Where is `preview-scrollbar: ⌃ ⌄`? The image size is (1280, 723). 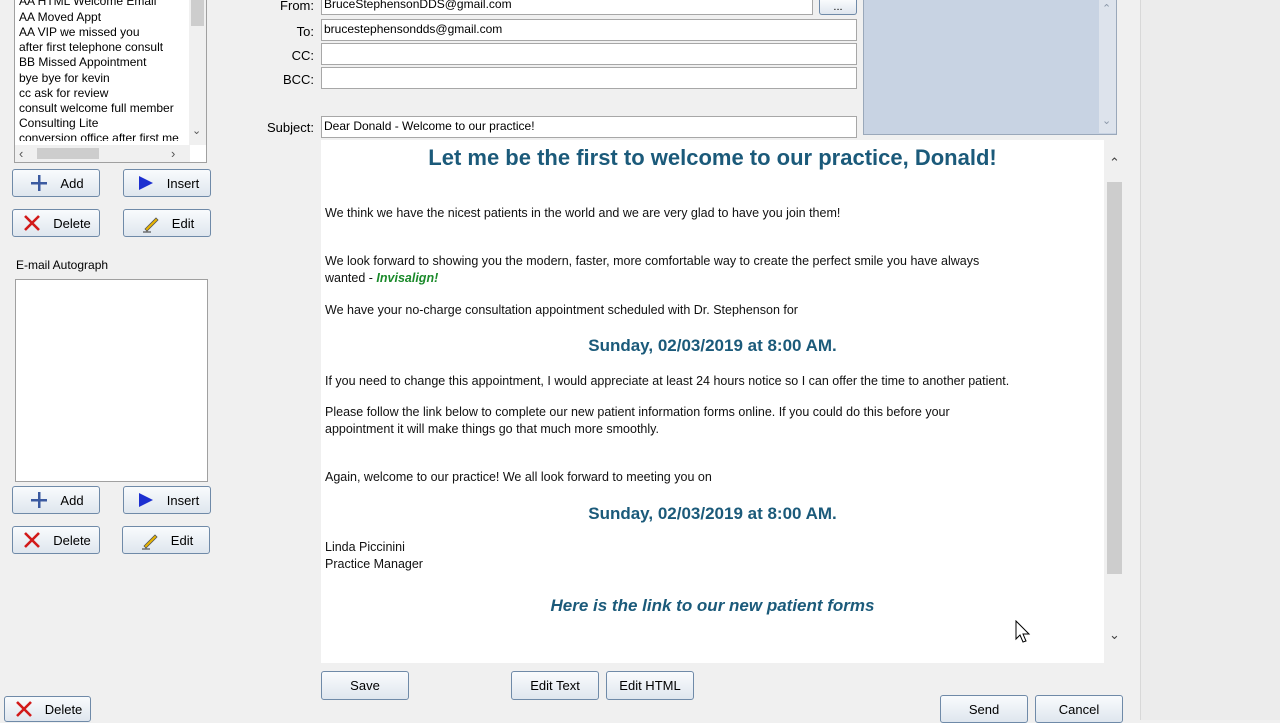 preview-scrollbar: ⌃ ⌄ is located at coordinates (1107, 66).